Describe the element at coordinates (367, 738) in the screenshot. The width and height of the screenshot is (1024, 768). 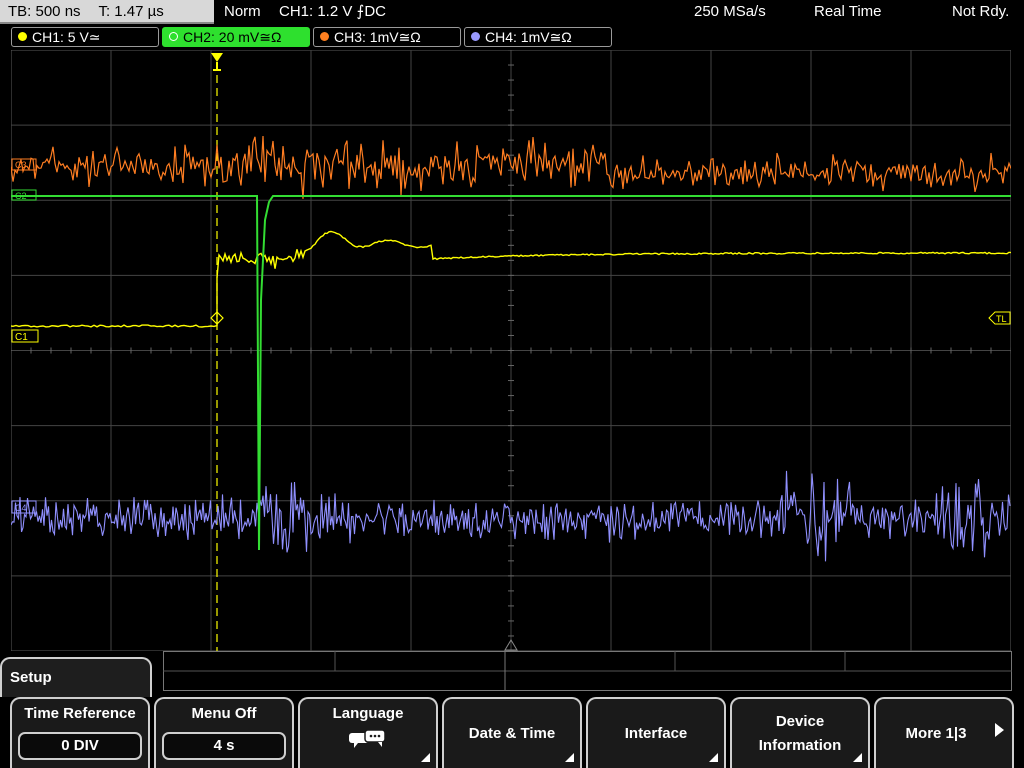
I see `speech-bubbles-icon` at that location.